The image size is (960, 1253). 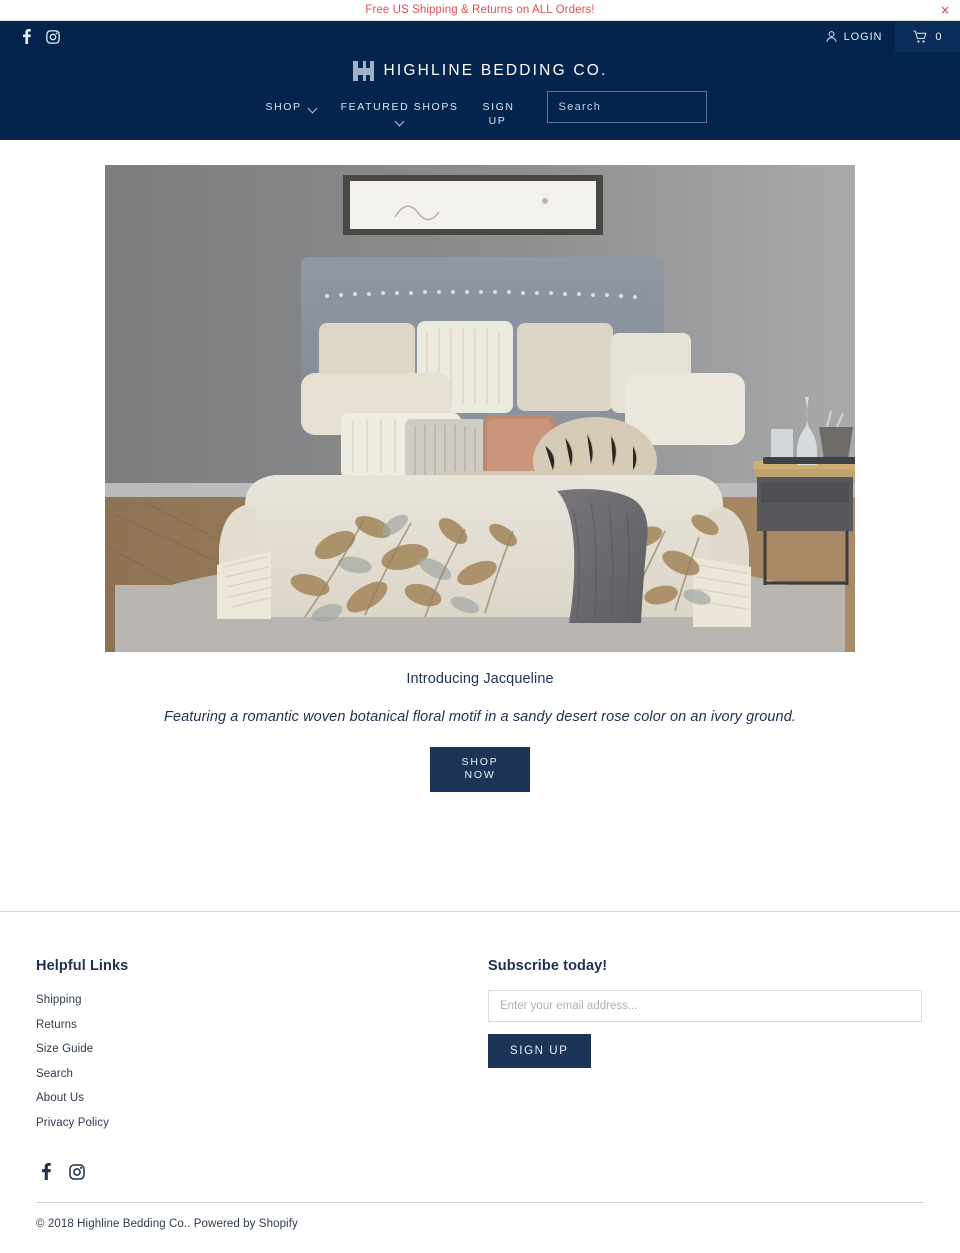 I want to click on shop-now-line2: NOW, so click(x=480, y=775).